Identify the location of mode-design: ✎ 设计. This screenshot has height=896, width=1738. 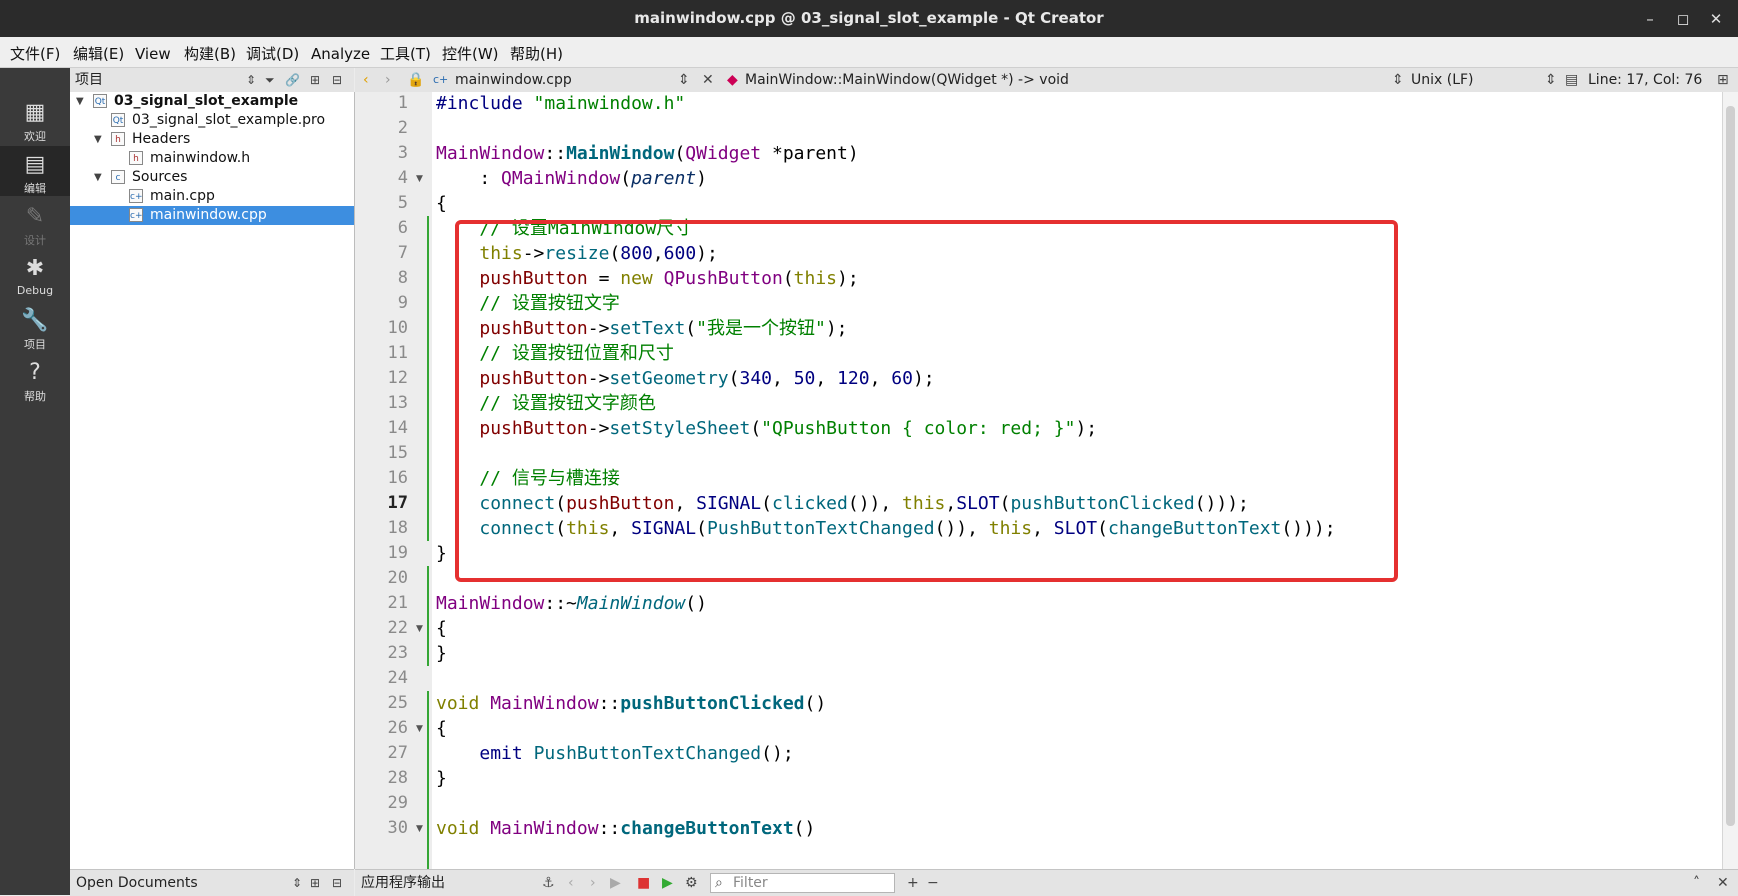
(35, 223).